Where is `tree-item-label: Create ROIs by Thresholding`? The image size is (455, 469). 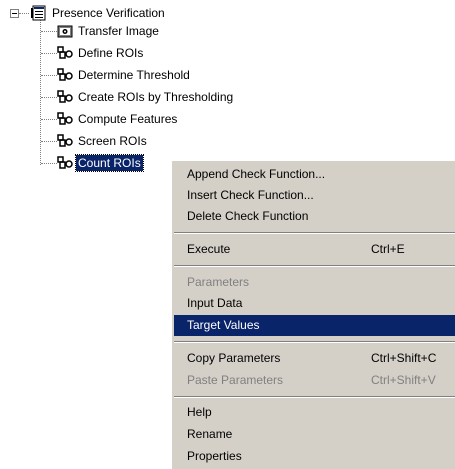
tree-item-label: Create ROIs by Thresholding is located at coordinates (156, 97).